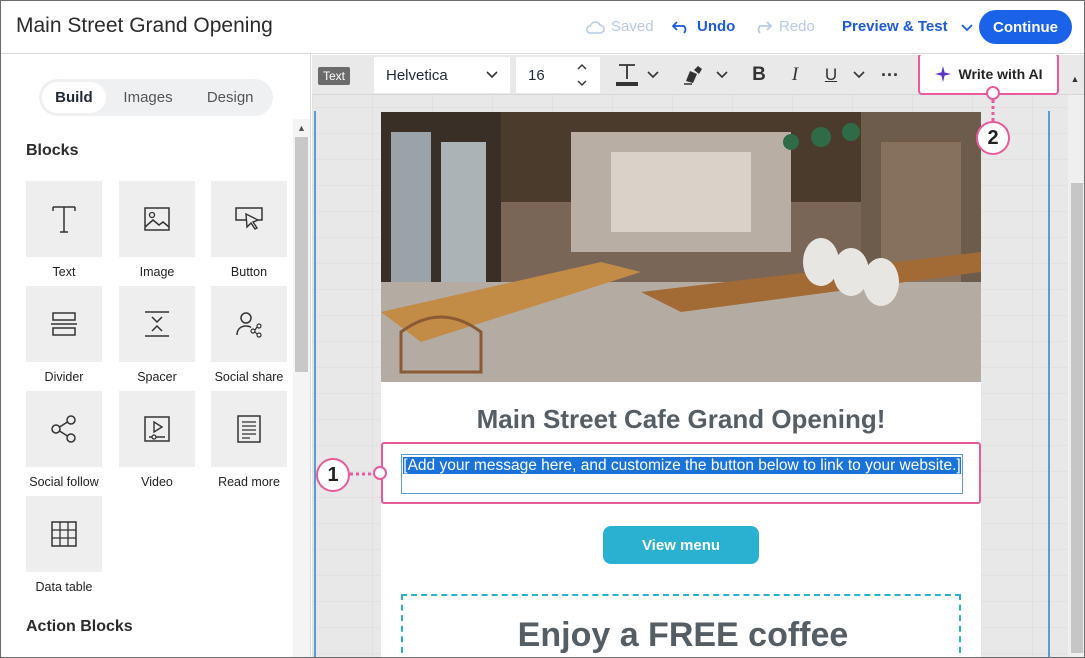 The width and height of the screenshot is (1085, 658). I want to click on sidebar-tabs: Build Images Design, so click(156, 97).